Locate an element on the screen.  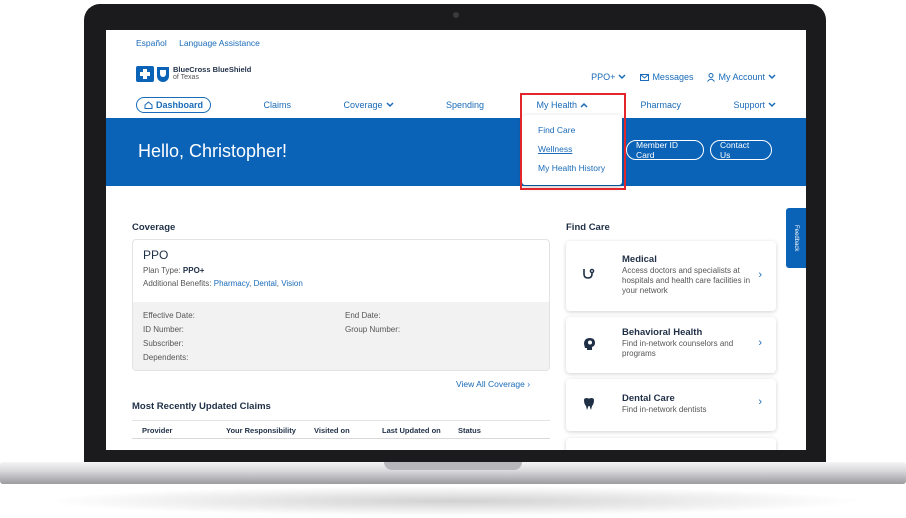
shield-logo-icon is located at coordinates (163, 74).